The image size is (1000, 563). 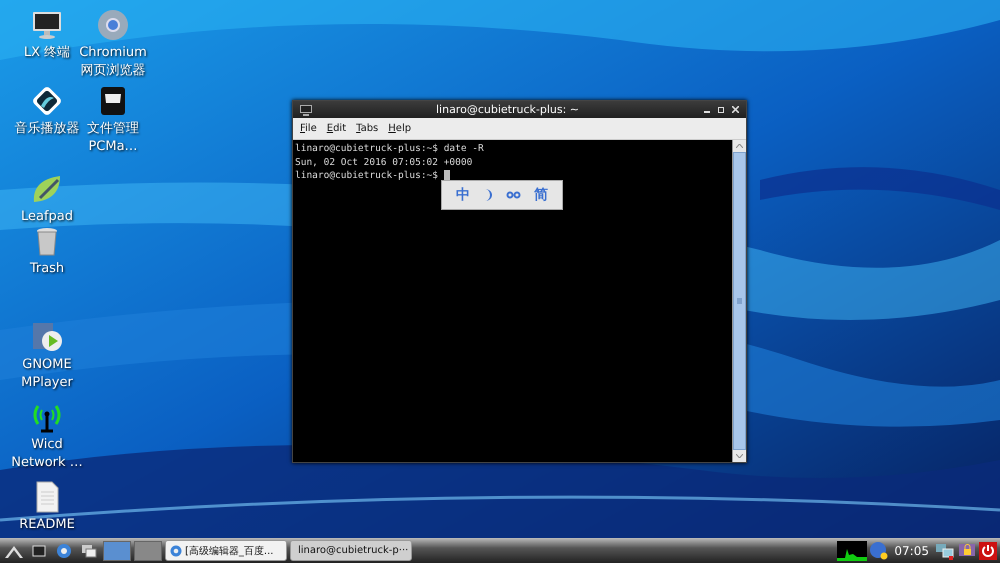 I want to click on terminal-line: Sun, 02 Oct 2016 07:05:02 +0000, so click(x=384, y=162).